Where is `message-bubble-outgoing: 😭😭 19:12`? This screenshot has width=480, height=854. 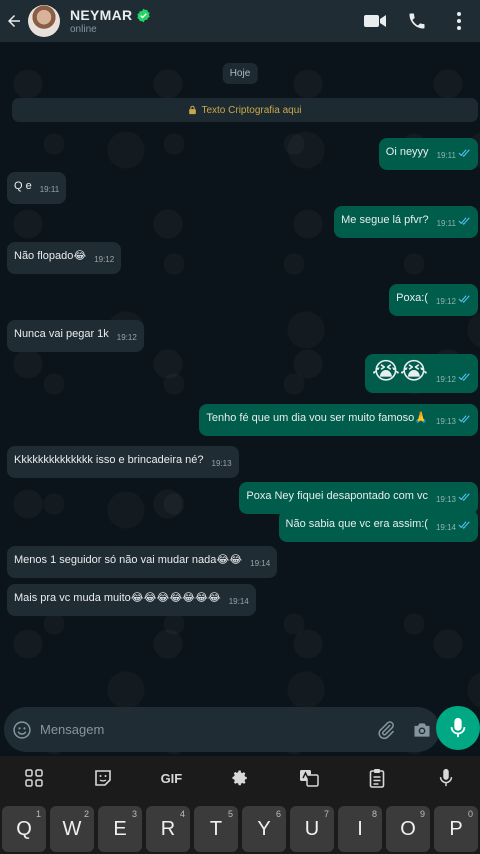 message-bubble-outgoing: 😭😭 19:12 is located at coordinates (421, 373).